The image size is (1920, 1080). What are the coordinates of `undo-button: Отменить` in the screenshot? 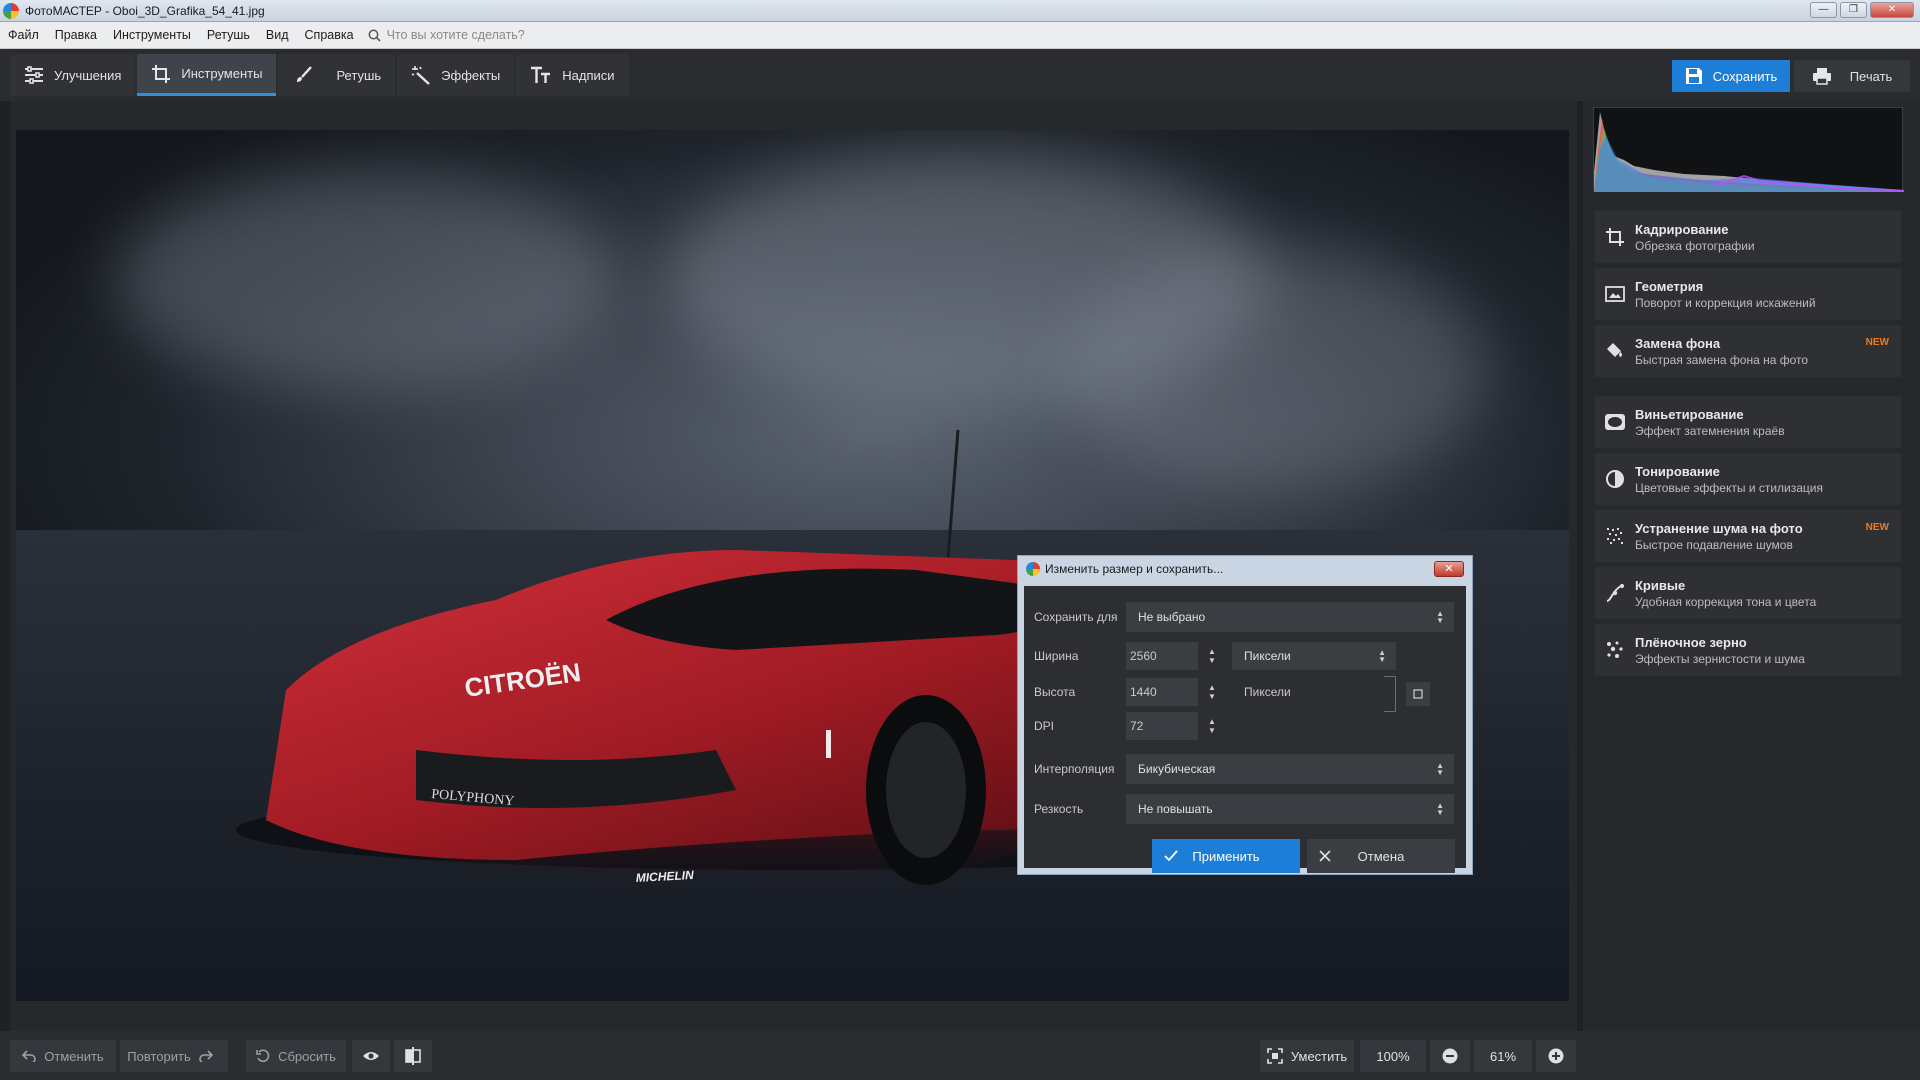 It's located at (63, 1056).